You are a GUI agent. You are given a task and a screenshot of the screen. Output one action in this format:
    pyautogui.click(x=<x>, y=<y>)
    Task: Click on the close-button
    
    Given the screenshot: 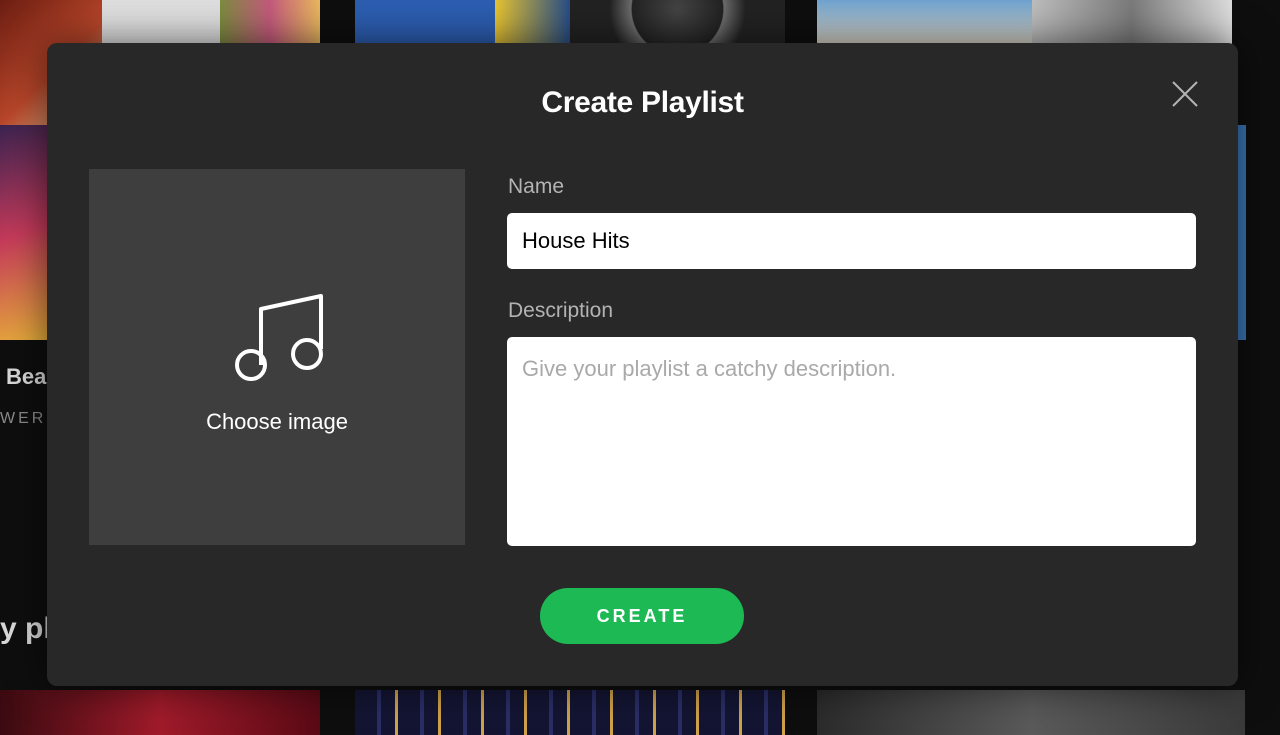 What is the action you would take?
    pyautogui.click(x=1185, y=94)
    